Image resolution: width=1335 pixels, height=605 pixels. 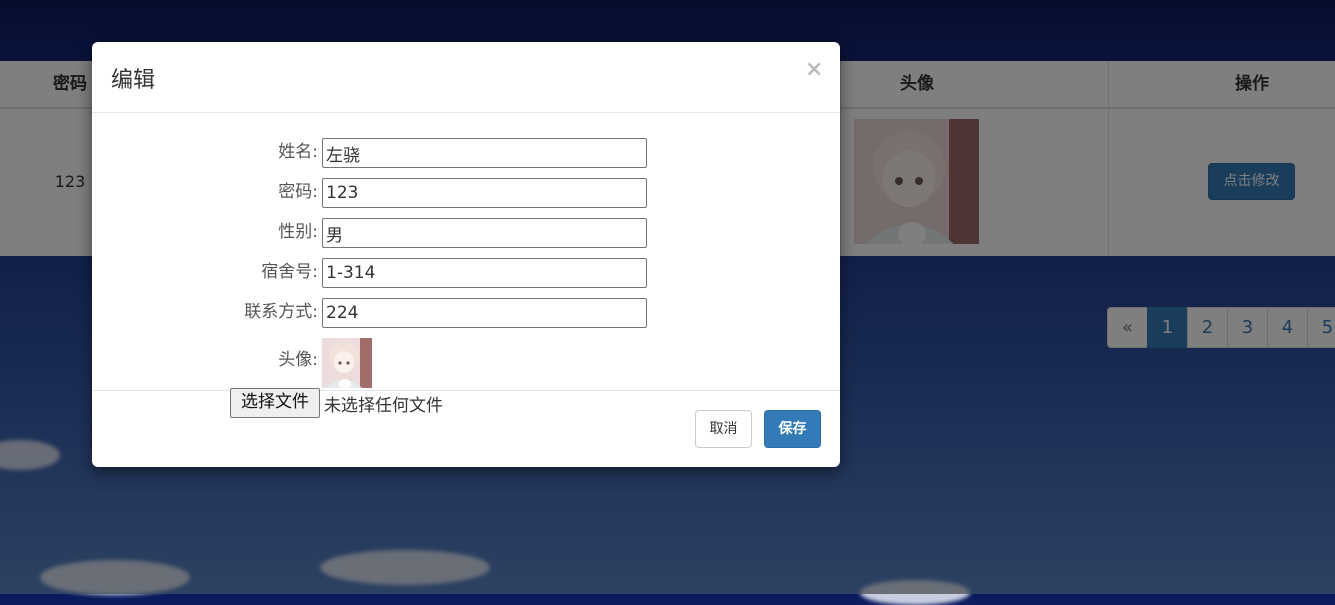 I want to click on form-row-gender: 性别:, so click(x=466, y=233).